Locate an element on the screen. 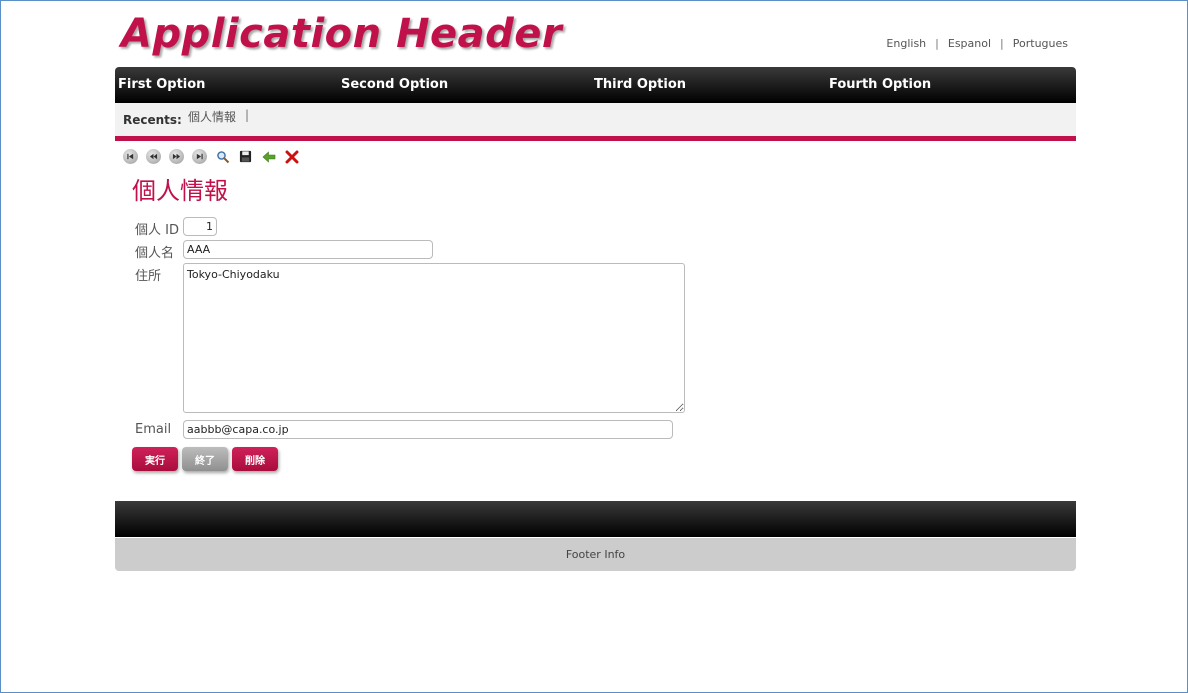  first-record-icon is located at coordinates (130, 156).